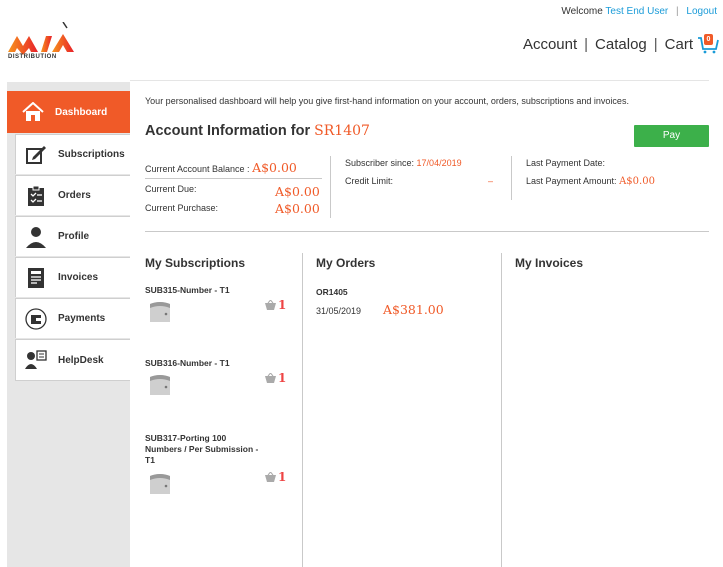 This screenshot has width=723, height=567. I want to click on order-id-link: OR1405, so click(332, 292).